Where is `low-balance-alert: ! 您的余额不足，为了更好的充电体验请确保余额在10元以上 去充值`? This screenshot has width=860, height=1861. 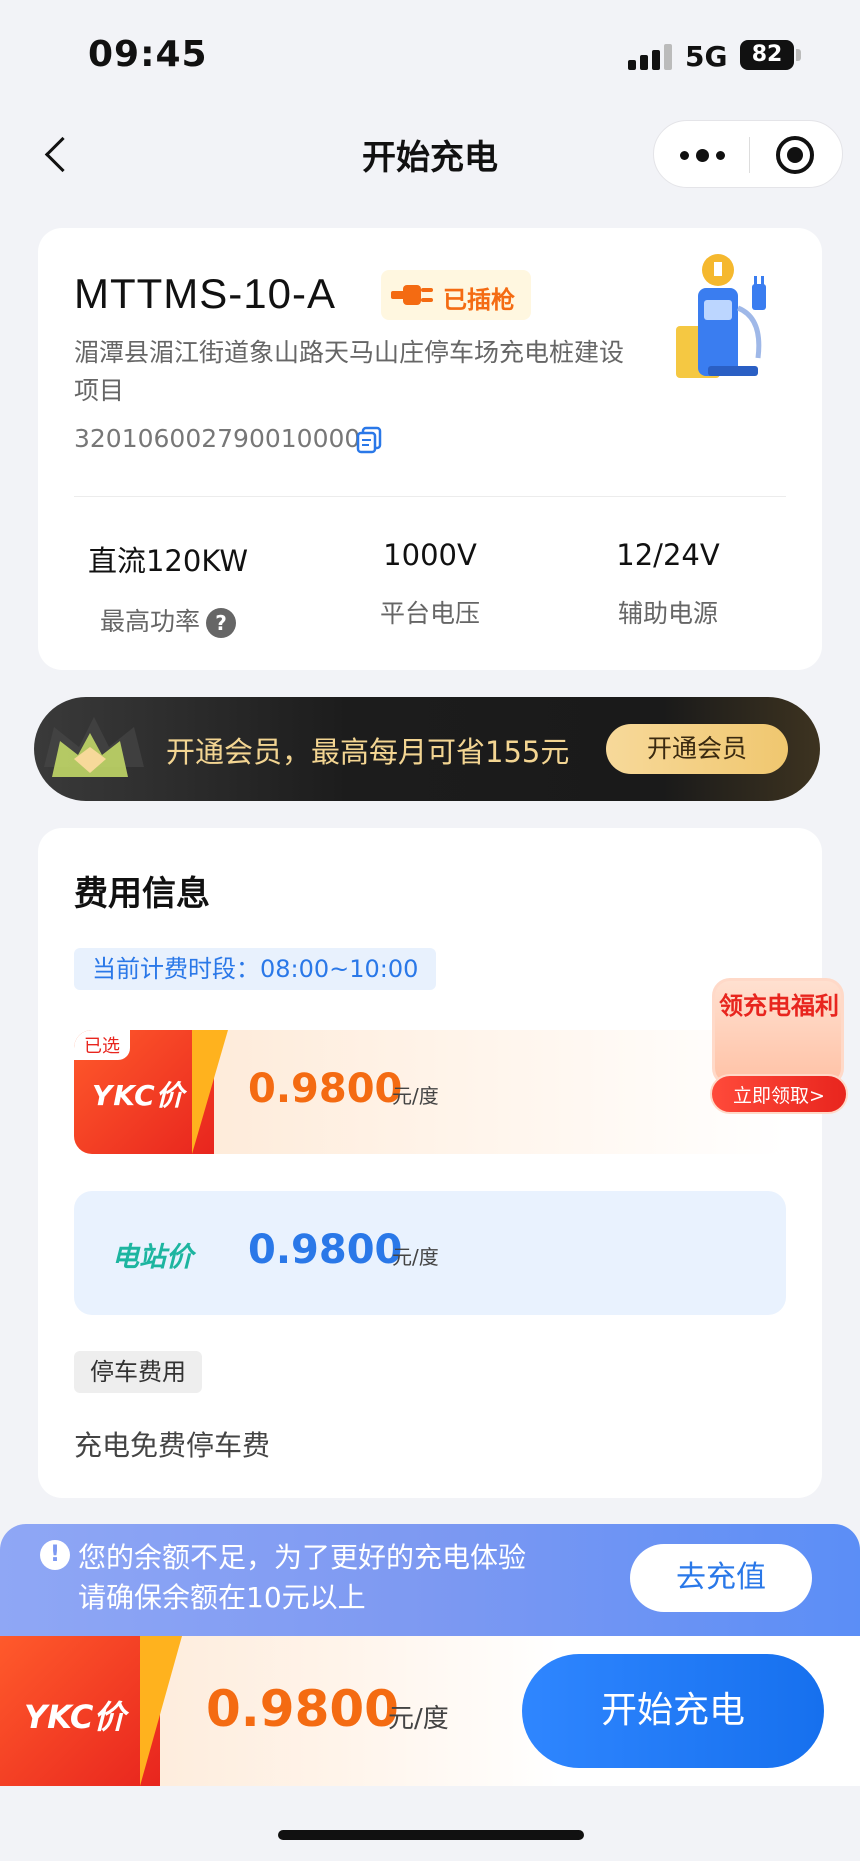
low-balance-alert: ! 您的余额不足，为了更好的充电体验请确保余额在10元以上 去充值 is located at coordinates (430, 1584).